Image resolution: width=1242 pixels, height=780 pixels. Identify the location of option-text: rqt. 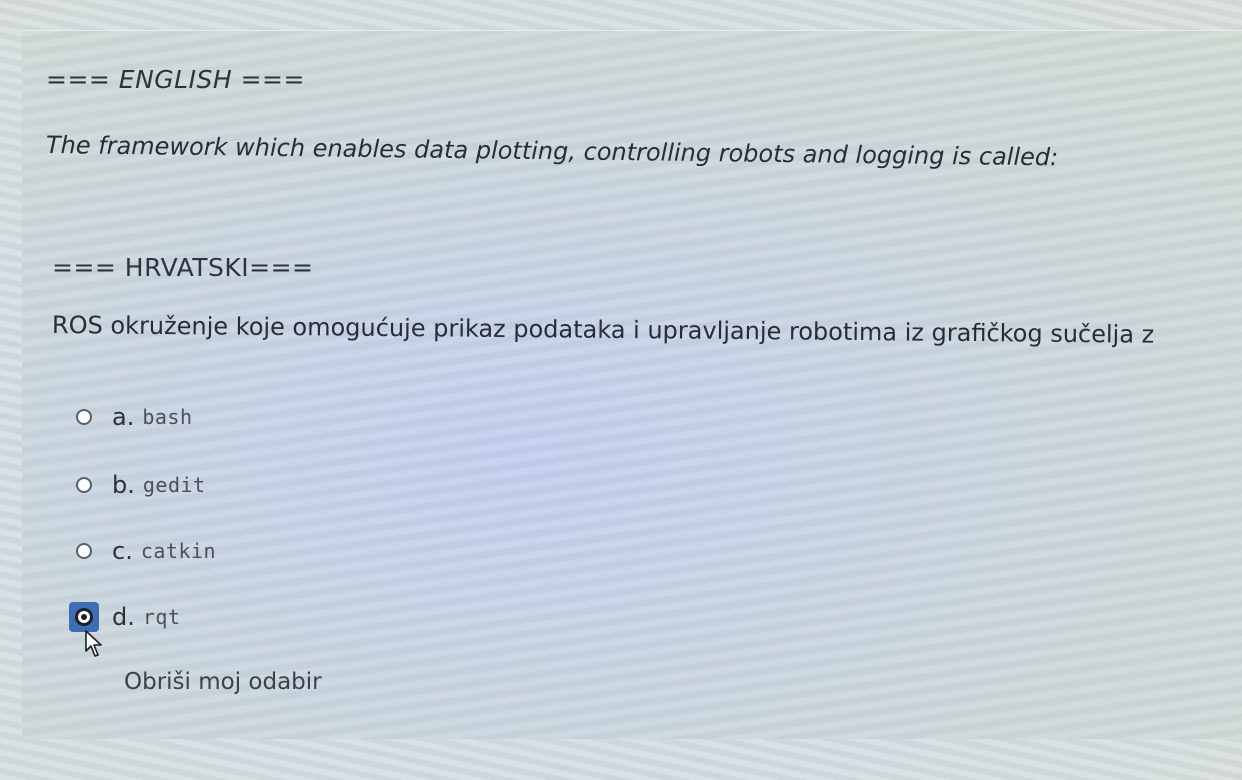
(161, 617).